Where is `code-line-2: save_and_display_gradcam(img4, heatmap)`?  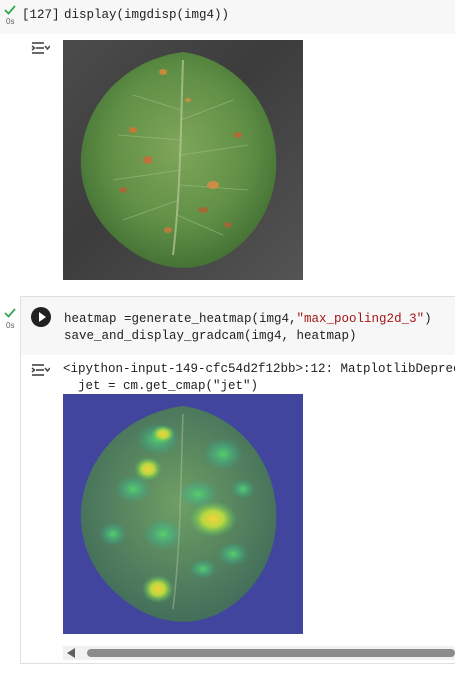 code-line-2: save_and_display_gradcam(img4, heatmap) is located at coordinates (210, 336).